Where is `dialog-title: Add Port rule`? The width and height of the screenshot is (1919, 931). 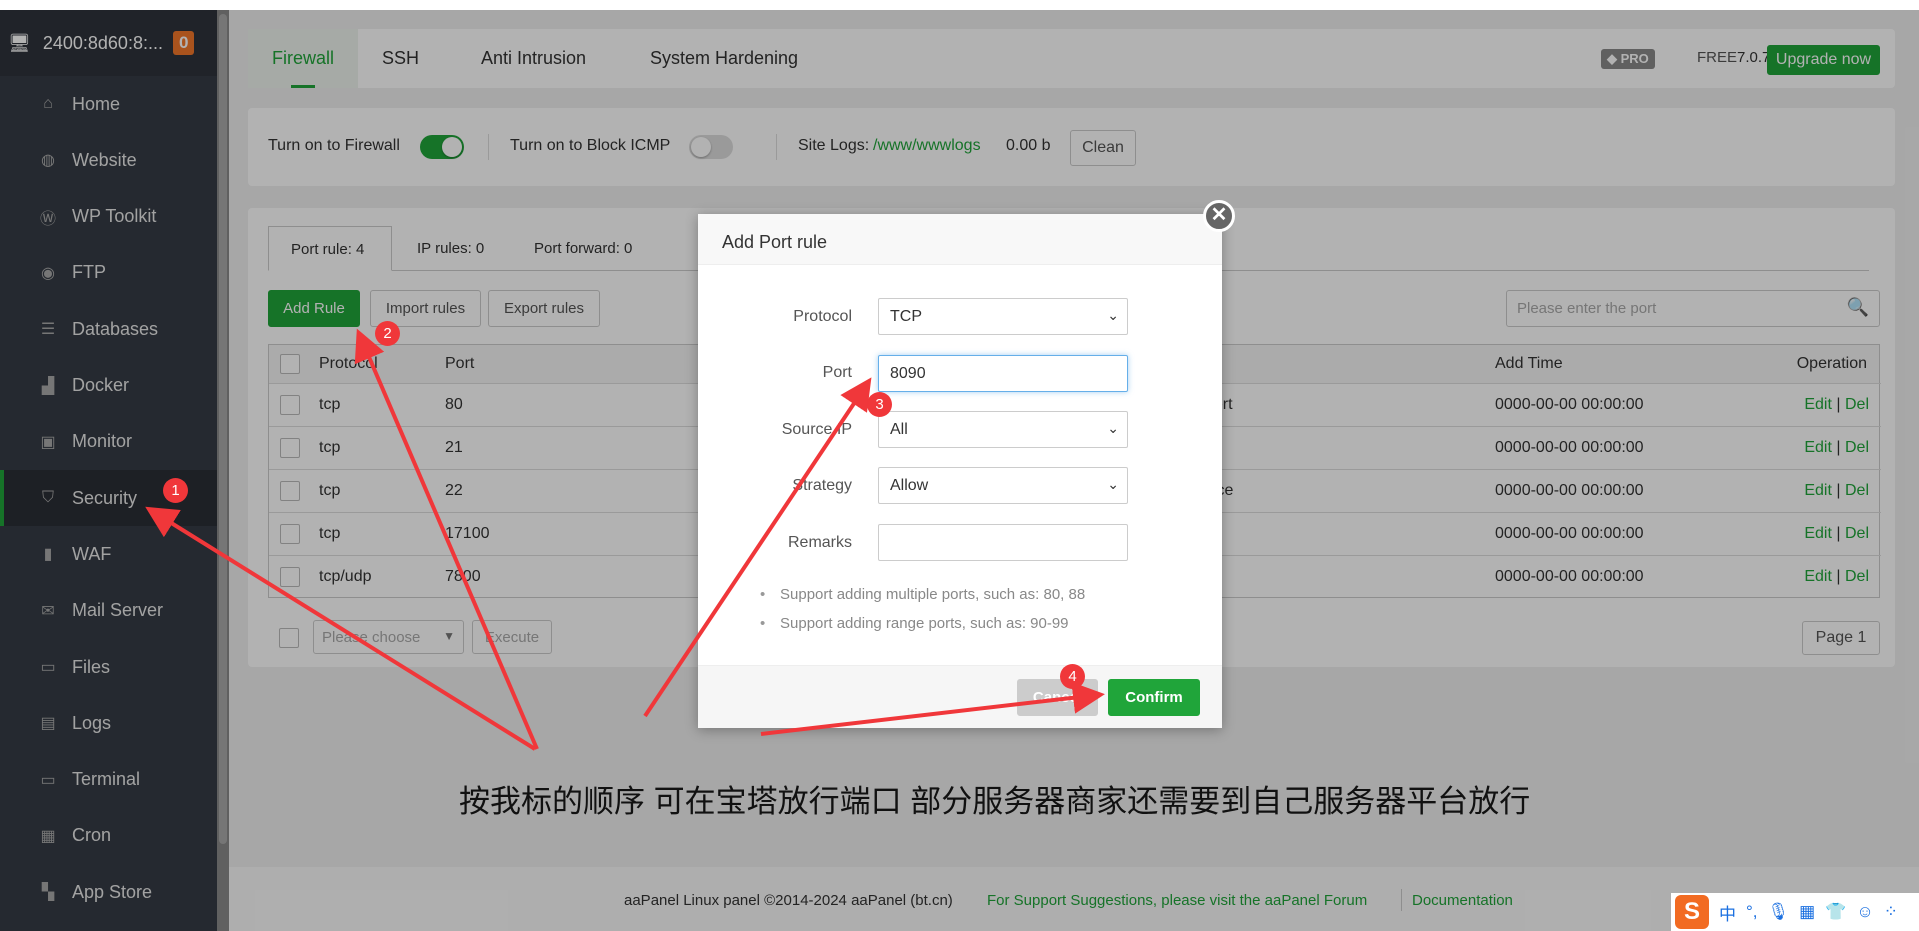 dialog-title: Add Port rule is located at coordinates (960, 239).